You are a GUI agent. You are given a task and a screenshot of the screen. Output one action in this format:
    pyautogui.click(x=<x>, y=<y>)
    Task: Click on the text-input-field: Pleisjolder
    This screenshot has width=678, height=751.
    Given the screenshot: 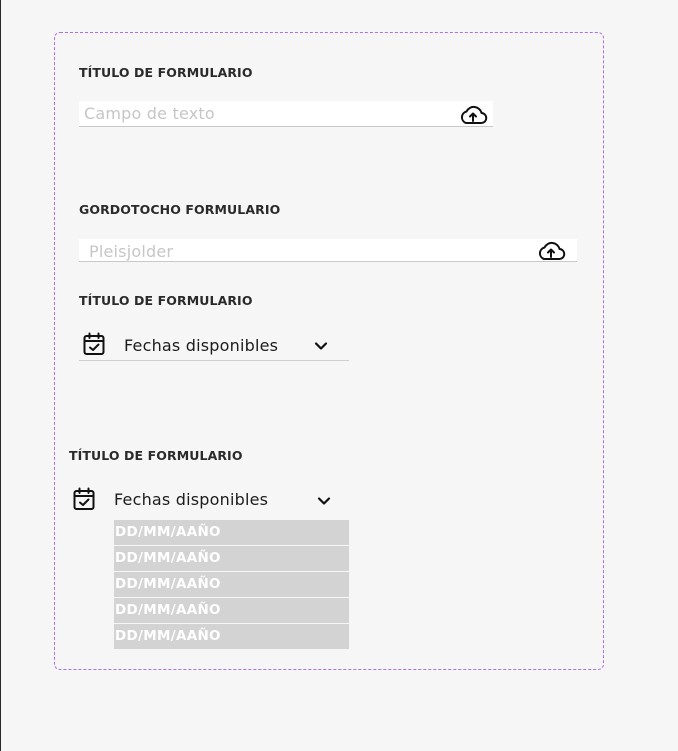 What is the action you would take?
    pyautogui.click(x=328, y=250)
    